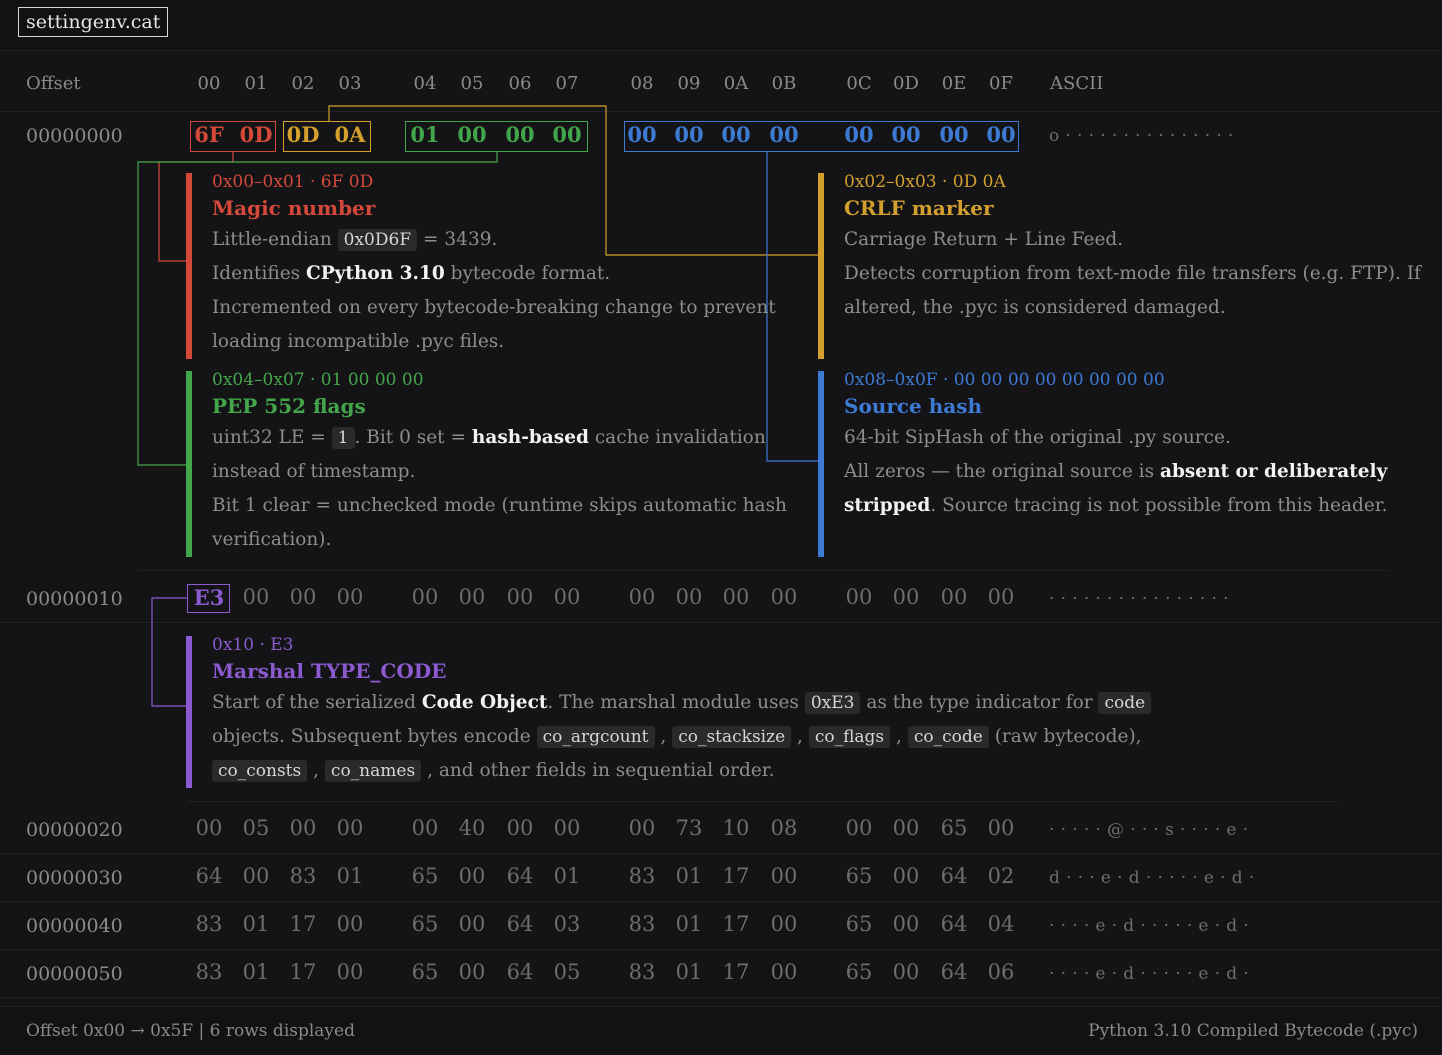 The image size is (1442, 1055). Describe the element at coordinates (1001, 924) in the screenshot. I see `hex-byte: 04` at that location.